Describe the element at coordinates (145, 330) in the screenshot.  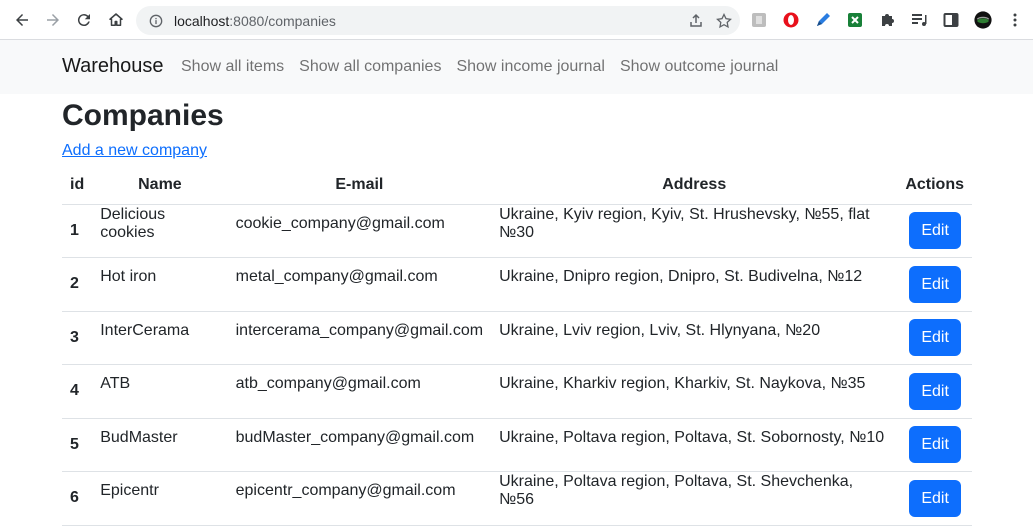
I see `row-name: InterCerama` at that location.